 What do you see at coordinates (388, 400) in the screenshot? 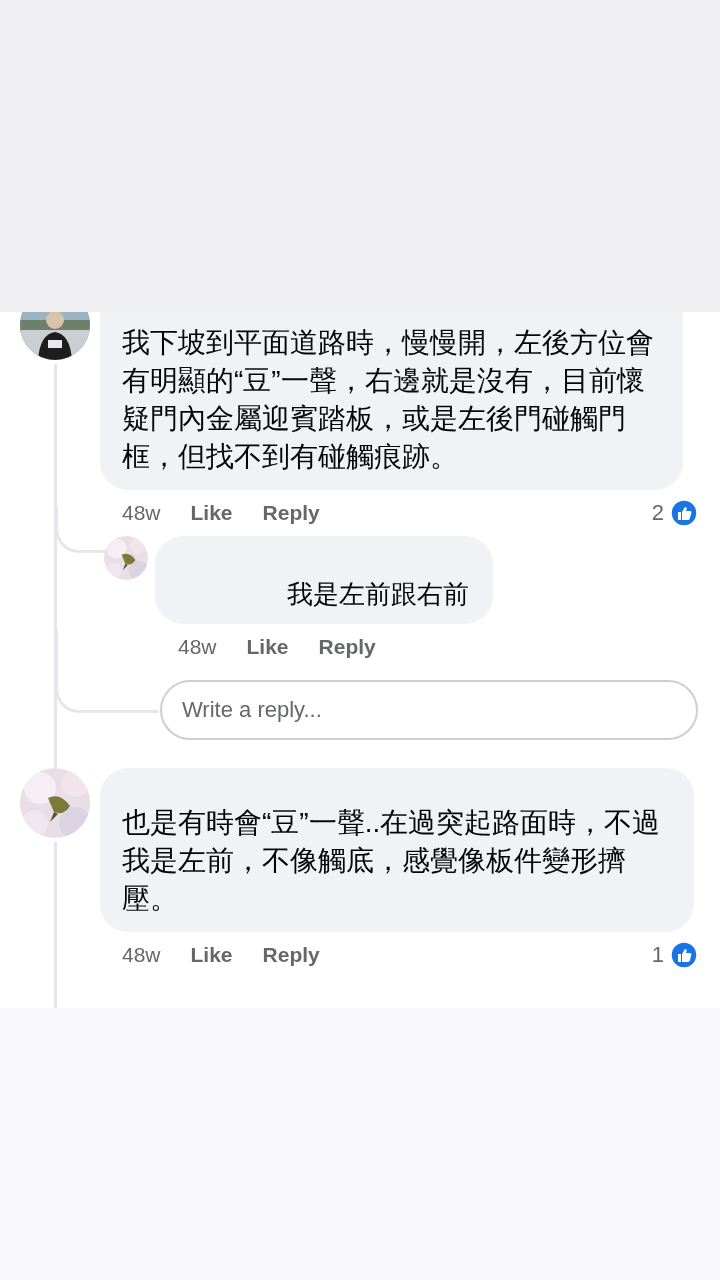
I see `comment-text: 我下坡到平面道路時，慢慢開，左後方位會有明顯的“豆”一聲，右邊就是沒有，目前懷疑門內金屬迎賓踏板，或是左後門碰觸門框，但找不到有碰觸痕跡。` at bounding box center [388, 400].